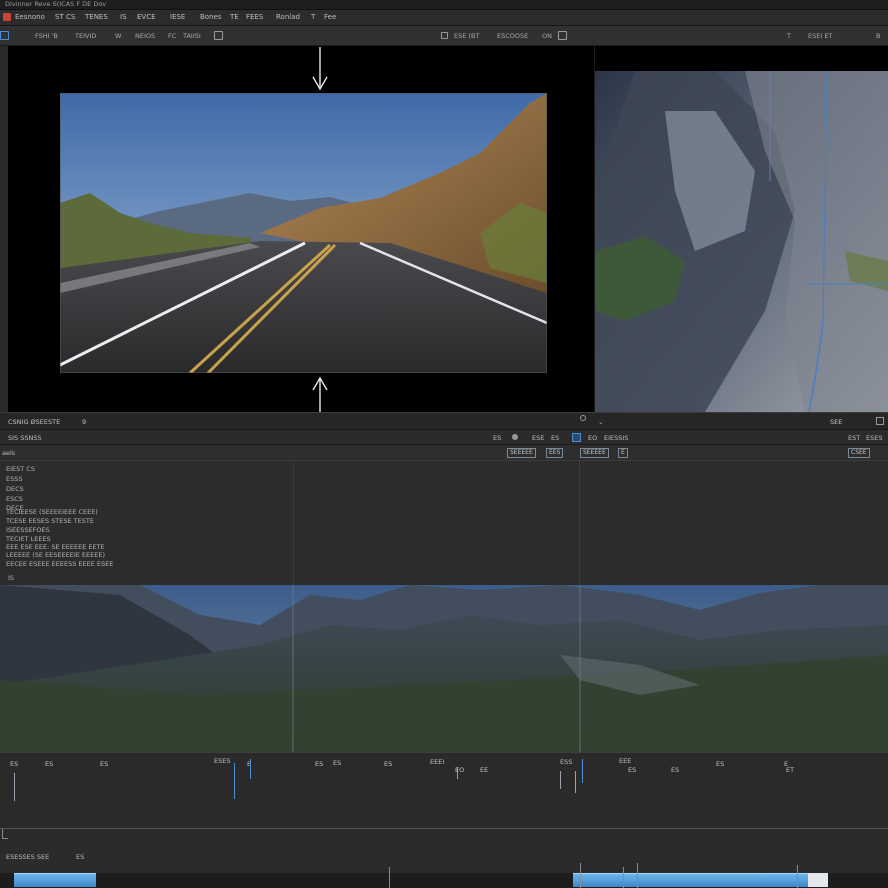 The width and height of the screenshot is (888, 888). What do you see at coordinates (210, 17) in the screenshot?
I see `menu-item: Bones` at bounding box center [210, 17].